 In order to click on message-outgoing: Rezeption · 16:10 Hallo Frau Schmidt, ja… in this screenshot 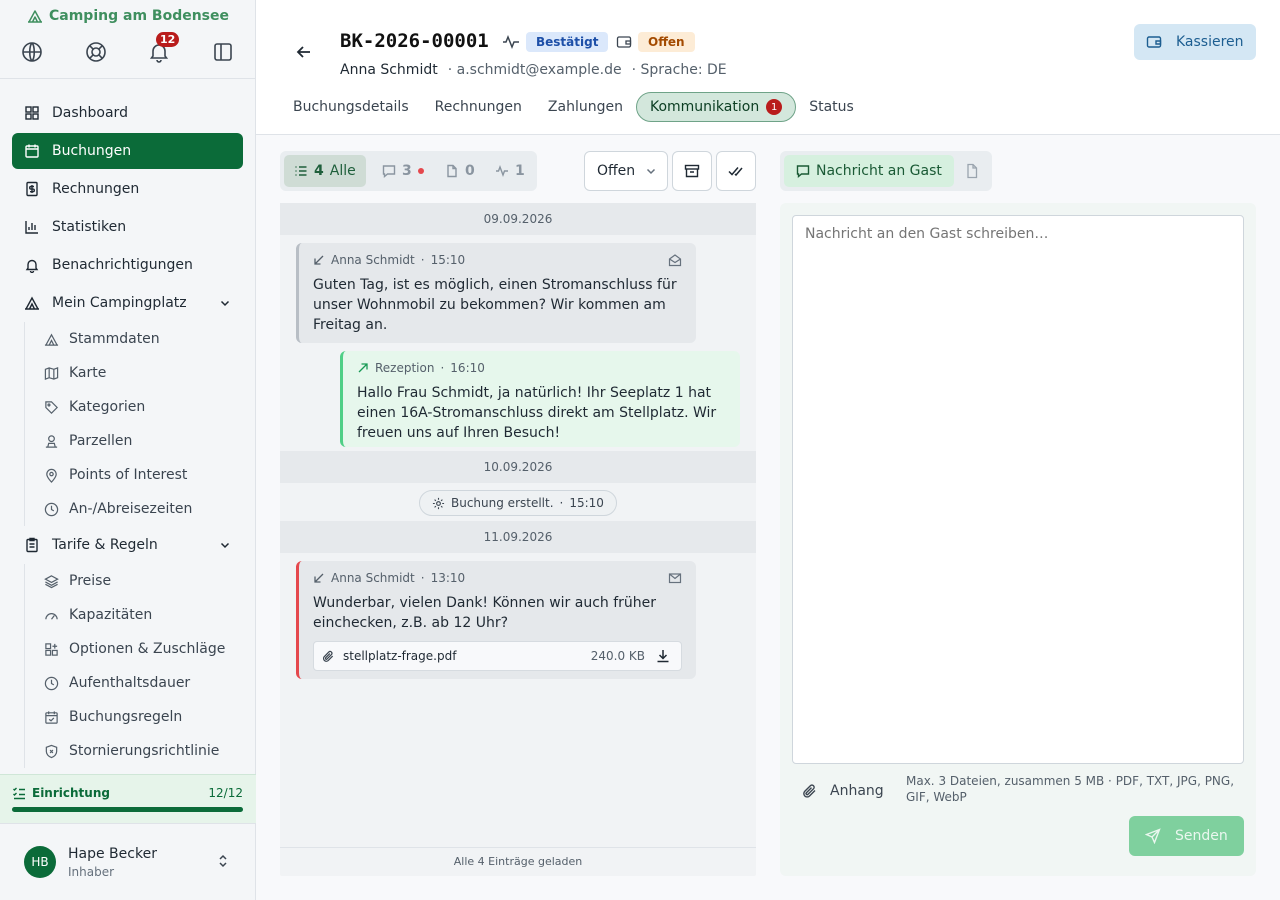, I will do `click(540, 399)`.